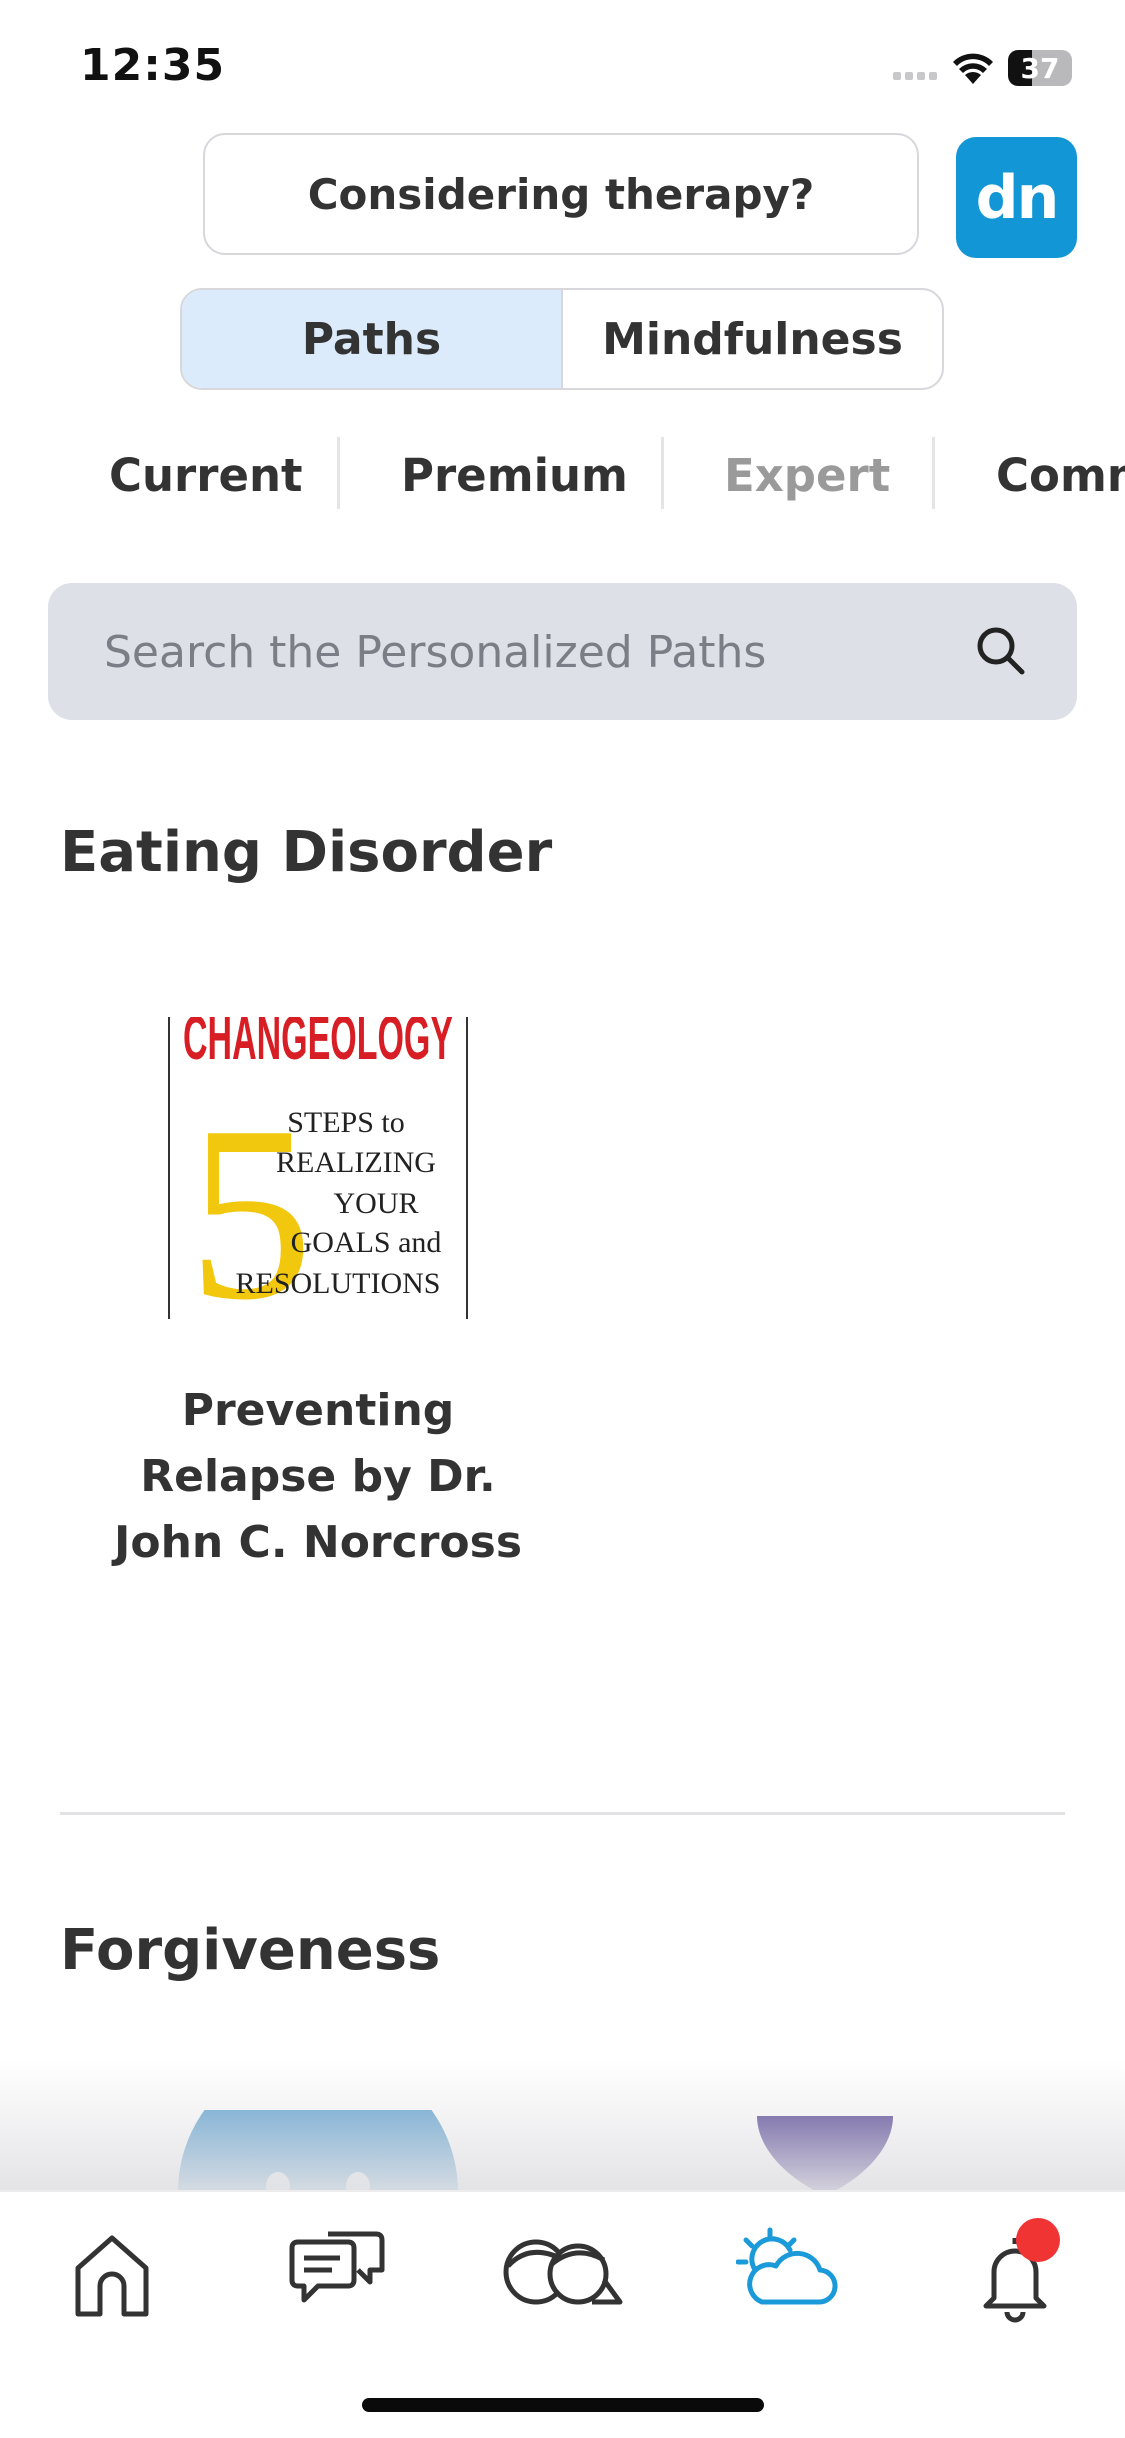 The width and height of the screenshot is (1125, 2438). Describe the element at coordinates (153, 65) in the screenshot. I see `status-time: 12:35` at that location.